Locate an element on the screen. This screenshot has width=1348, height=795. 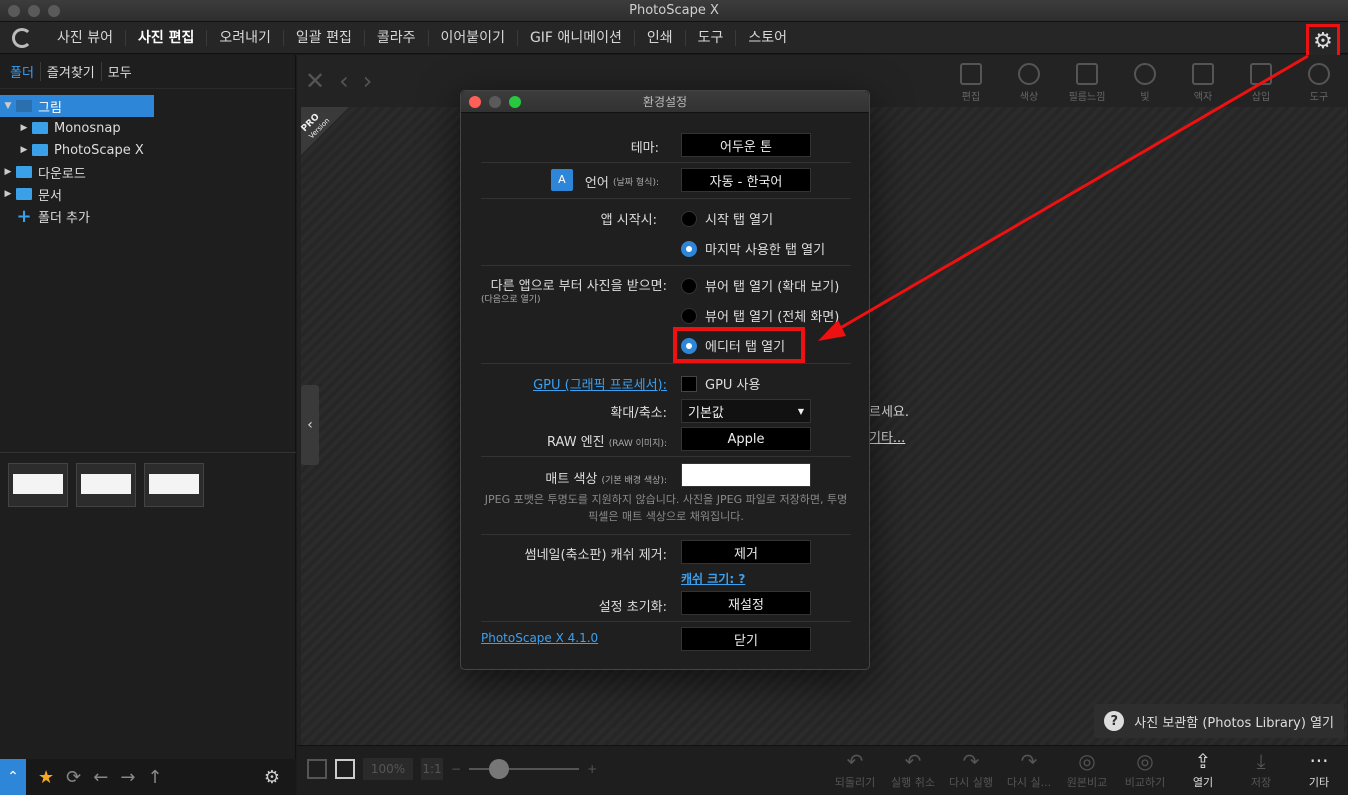
tab-photo-viewer: 사진 뷰어 is located at coordinates (85, 38).